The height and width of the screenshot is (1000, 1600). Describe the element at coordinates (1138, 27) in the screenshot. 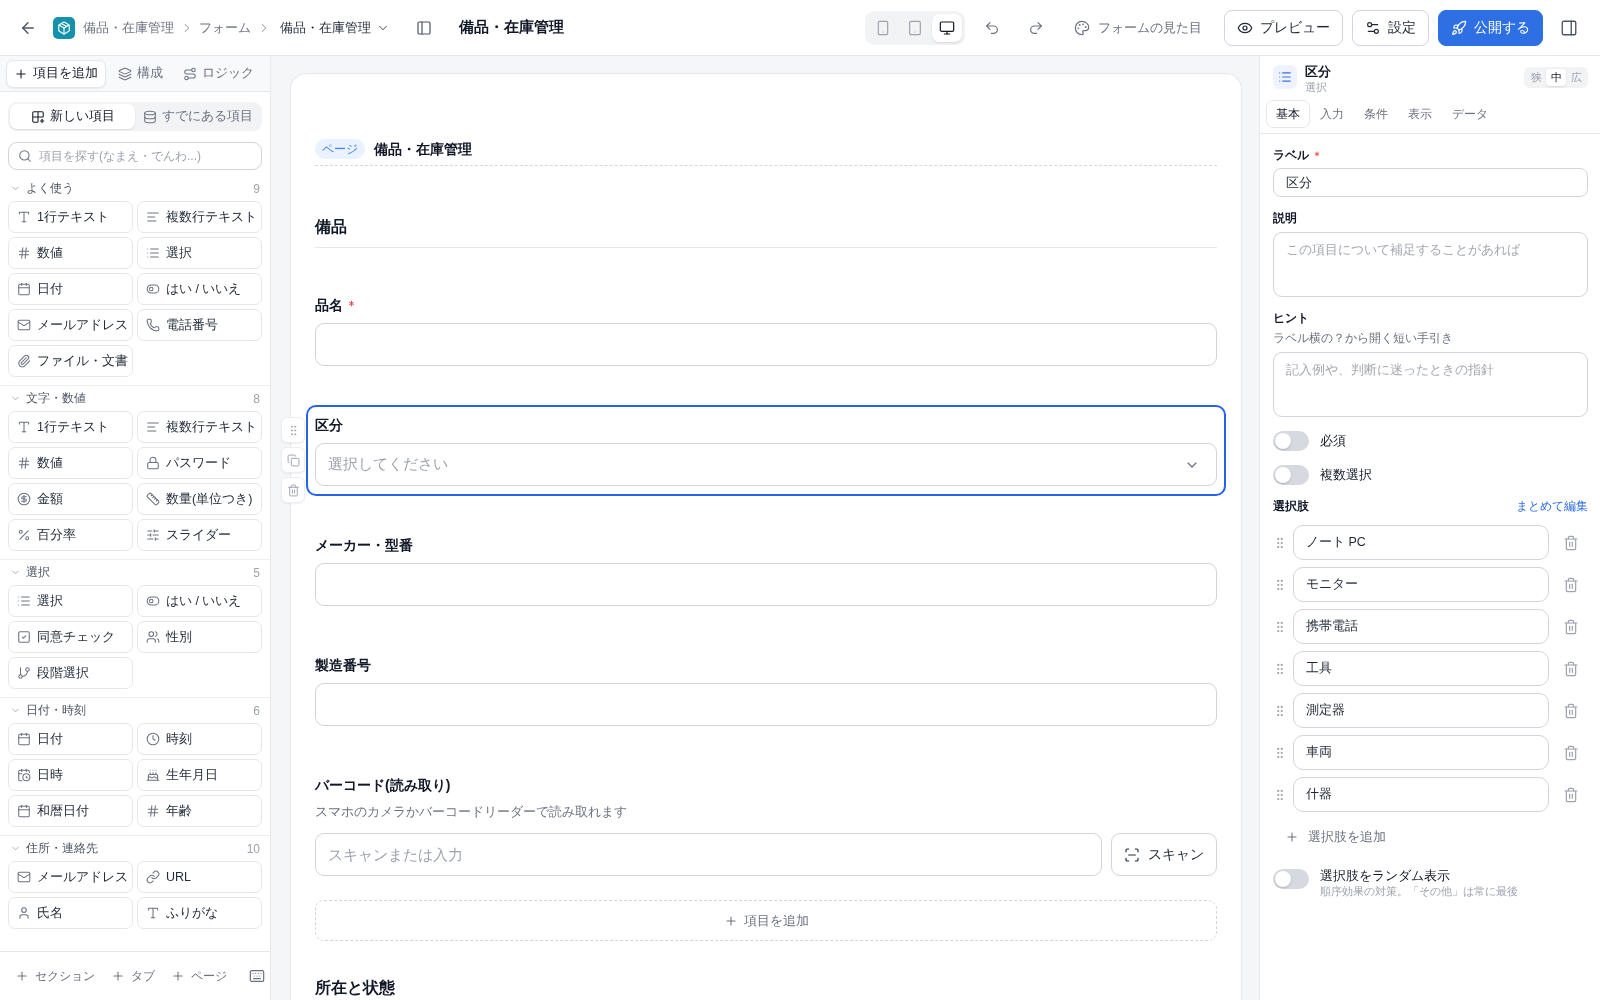

I see `appearance-button: フォームの見た目` at that location.